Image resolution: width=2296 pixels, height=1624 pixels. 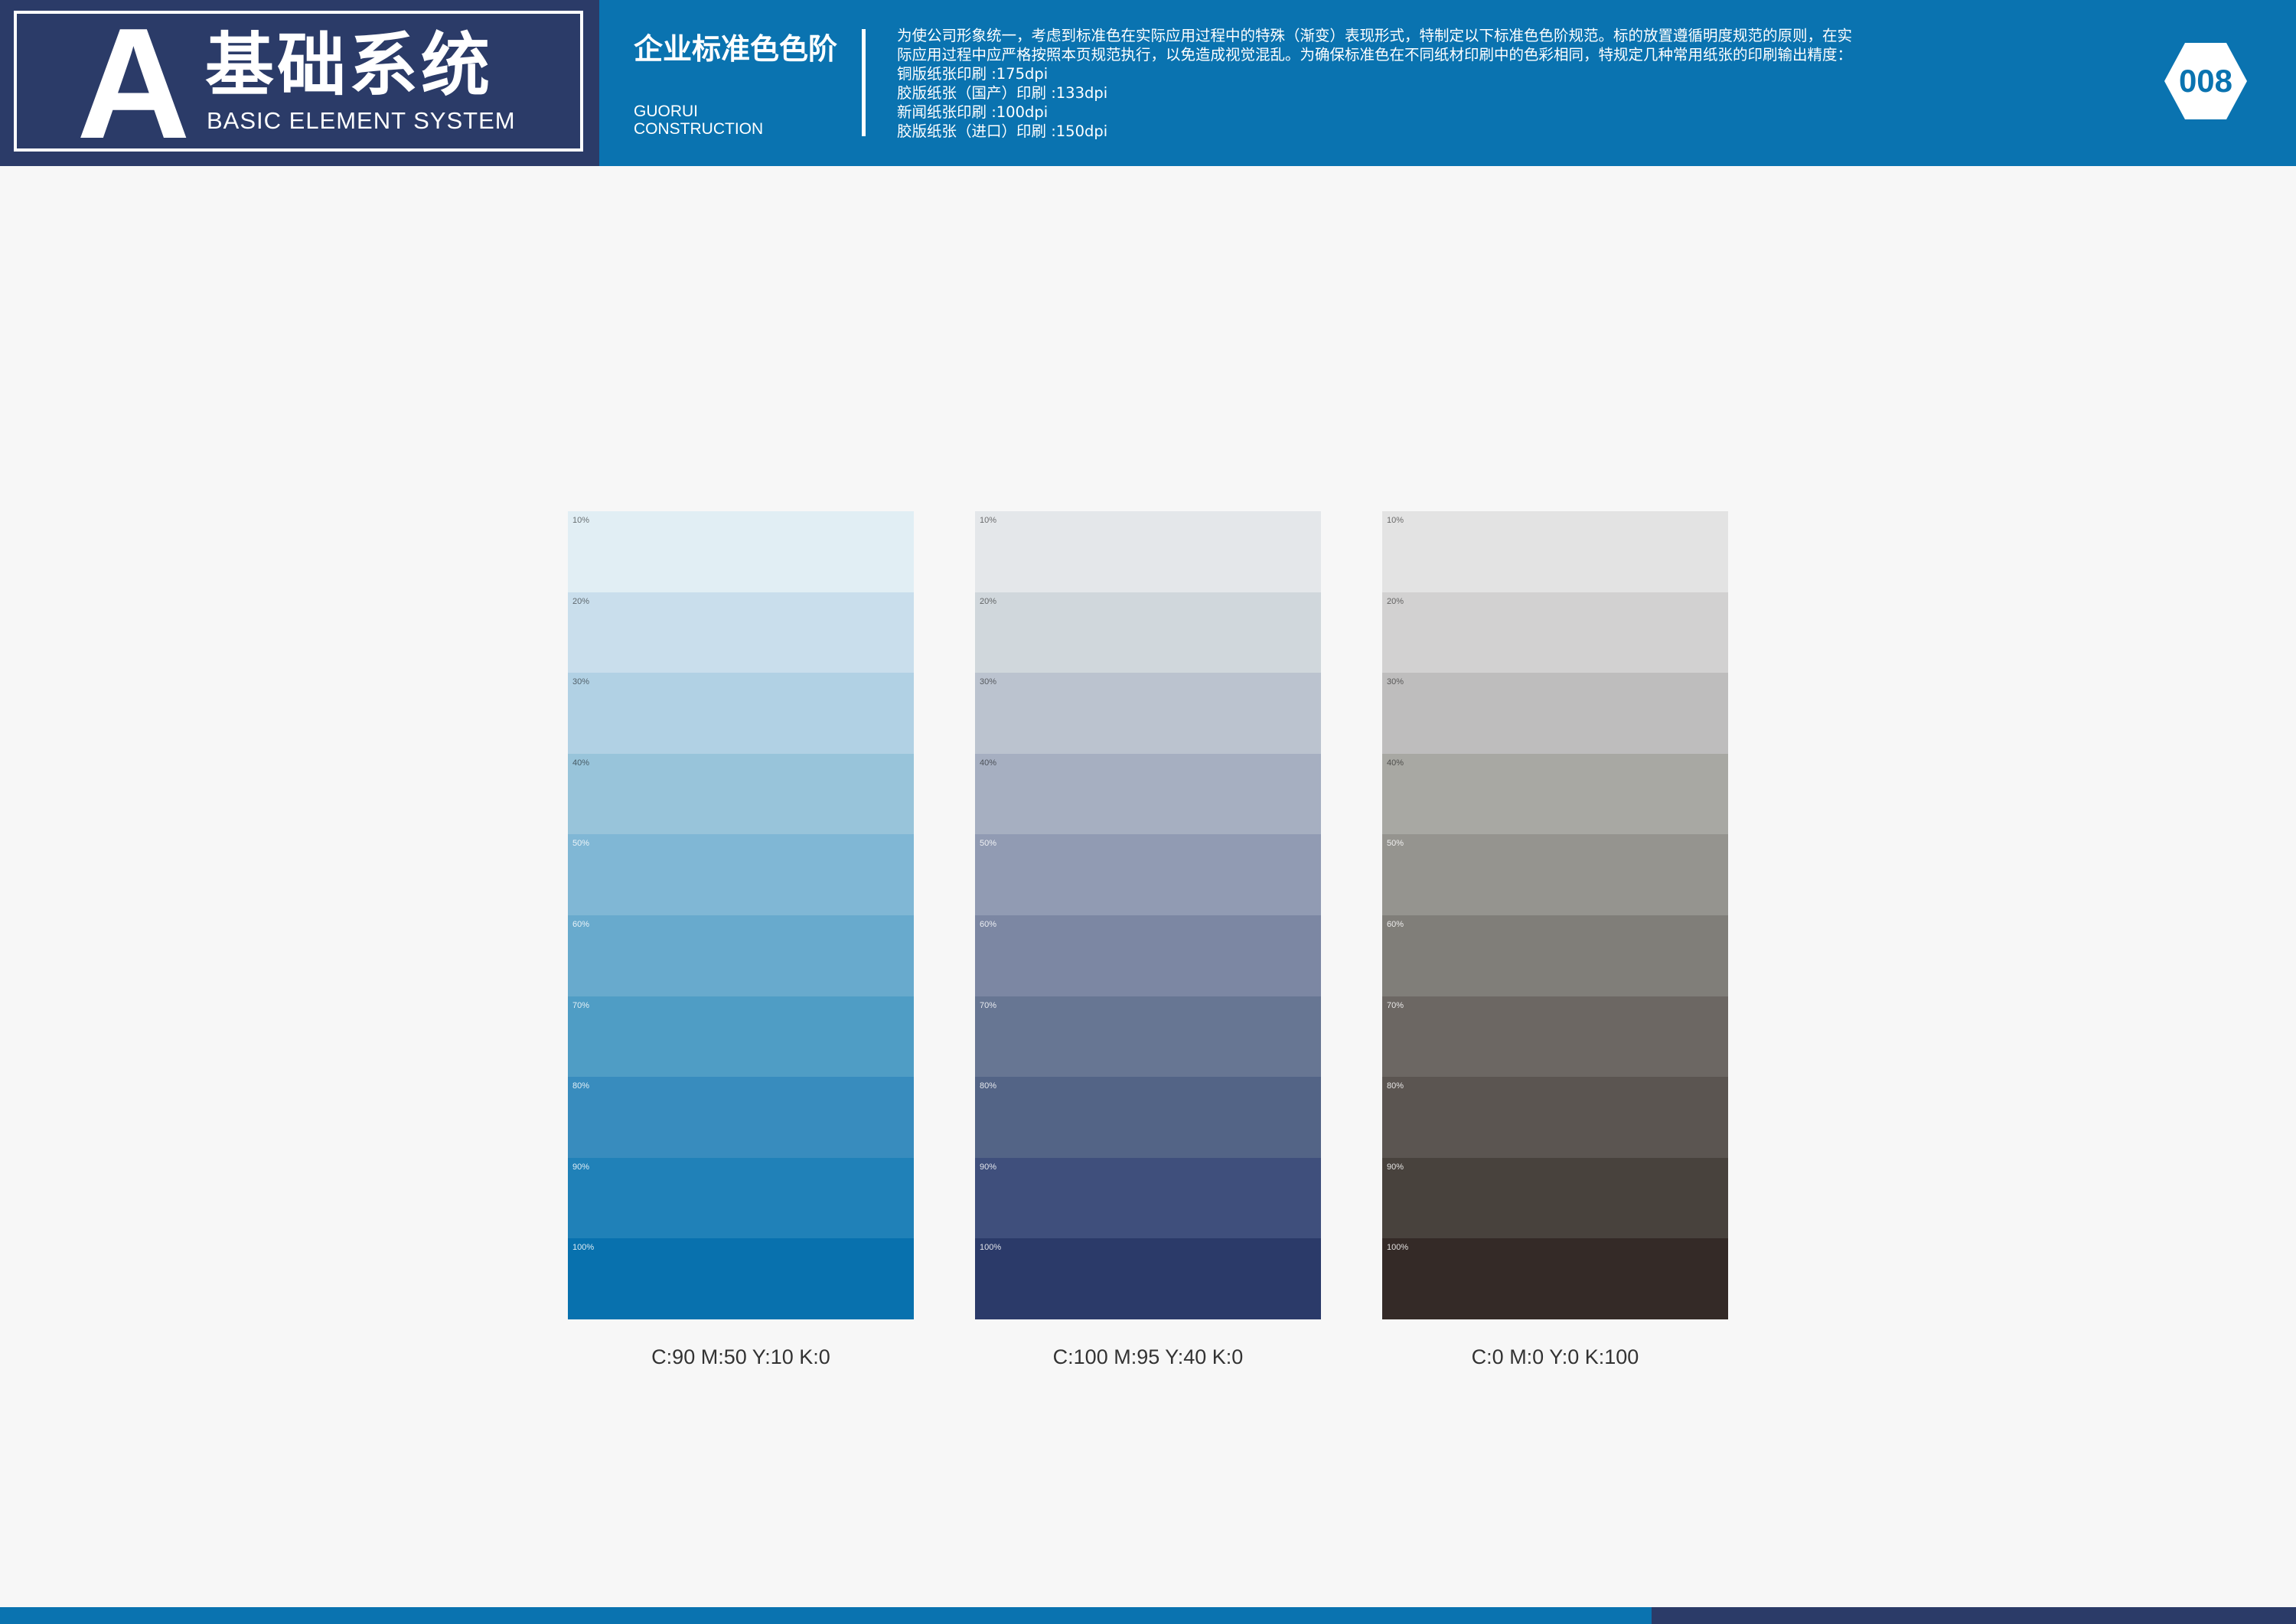 What do you see at coordinates (699, 129) in the screenshot?
I see `company-name-line-2: CONSTRUCTION` at bounding box center [699, 129].